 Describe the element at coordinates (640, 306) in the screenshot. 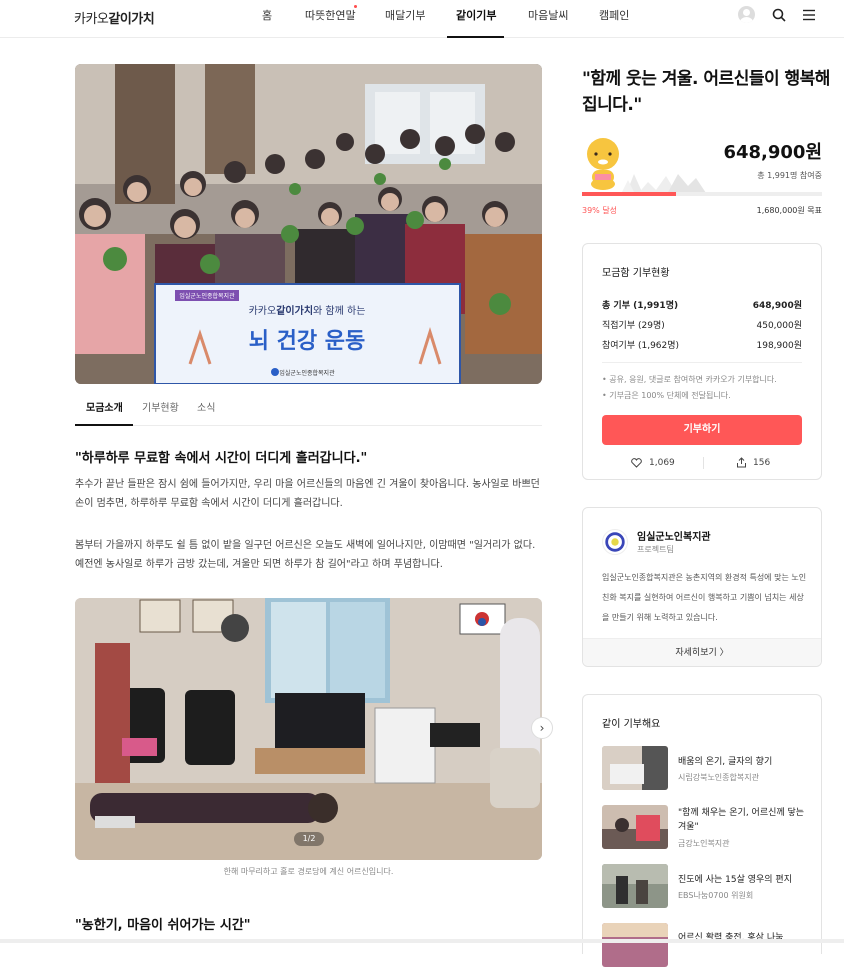

I see `status-row-total-label: 총 기부 (1,991명)` at that location.